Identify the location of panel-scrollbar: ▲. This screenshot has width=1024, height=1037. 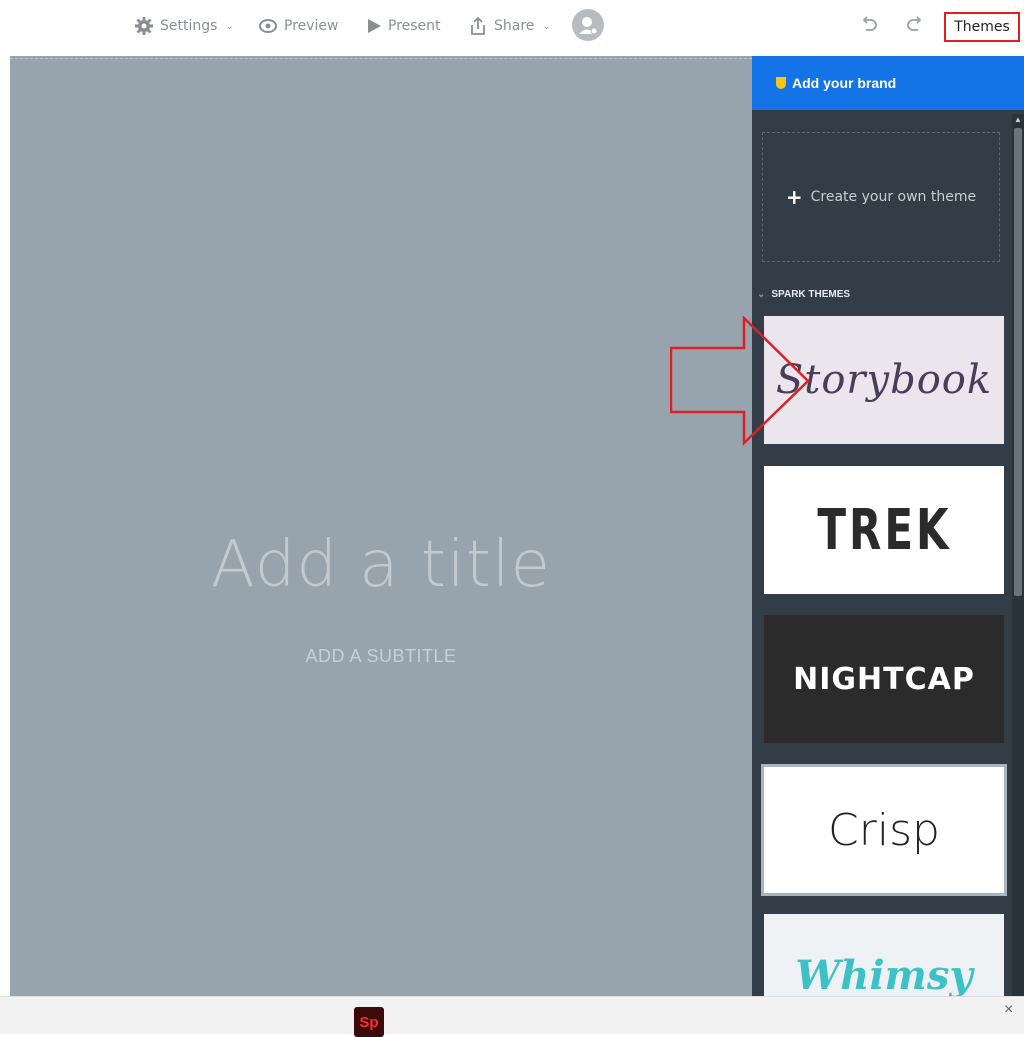
(1018, 555).